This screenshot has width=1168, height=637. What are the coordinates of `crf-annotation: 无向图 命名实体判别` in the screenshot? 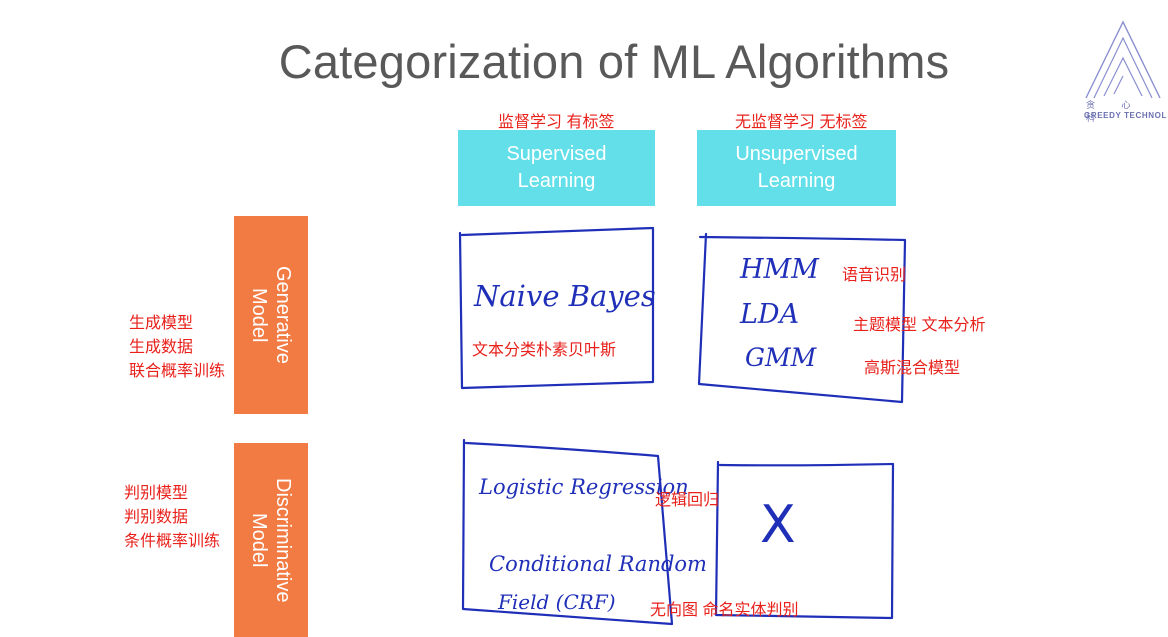 It's located at (724, 610).